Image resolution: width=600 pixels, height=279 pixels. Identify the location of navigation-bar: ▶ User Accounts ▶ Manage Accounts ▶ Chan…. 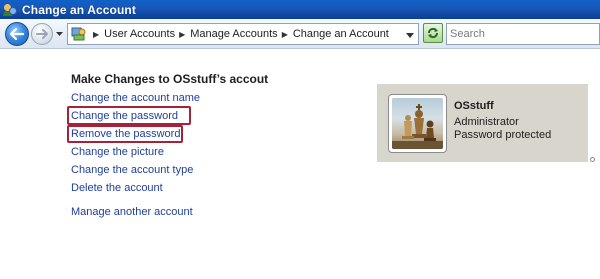
(300, 34).